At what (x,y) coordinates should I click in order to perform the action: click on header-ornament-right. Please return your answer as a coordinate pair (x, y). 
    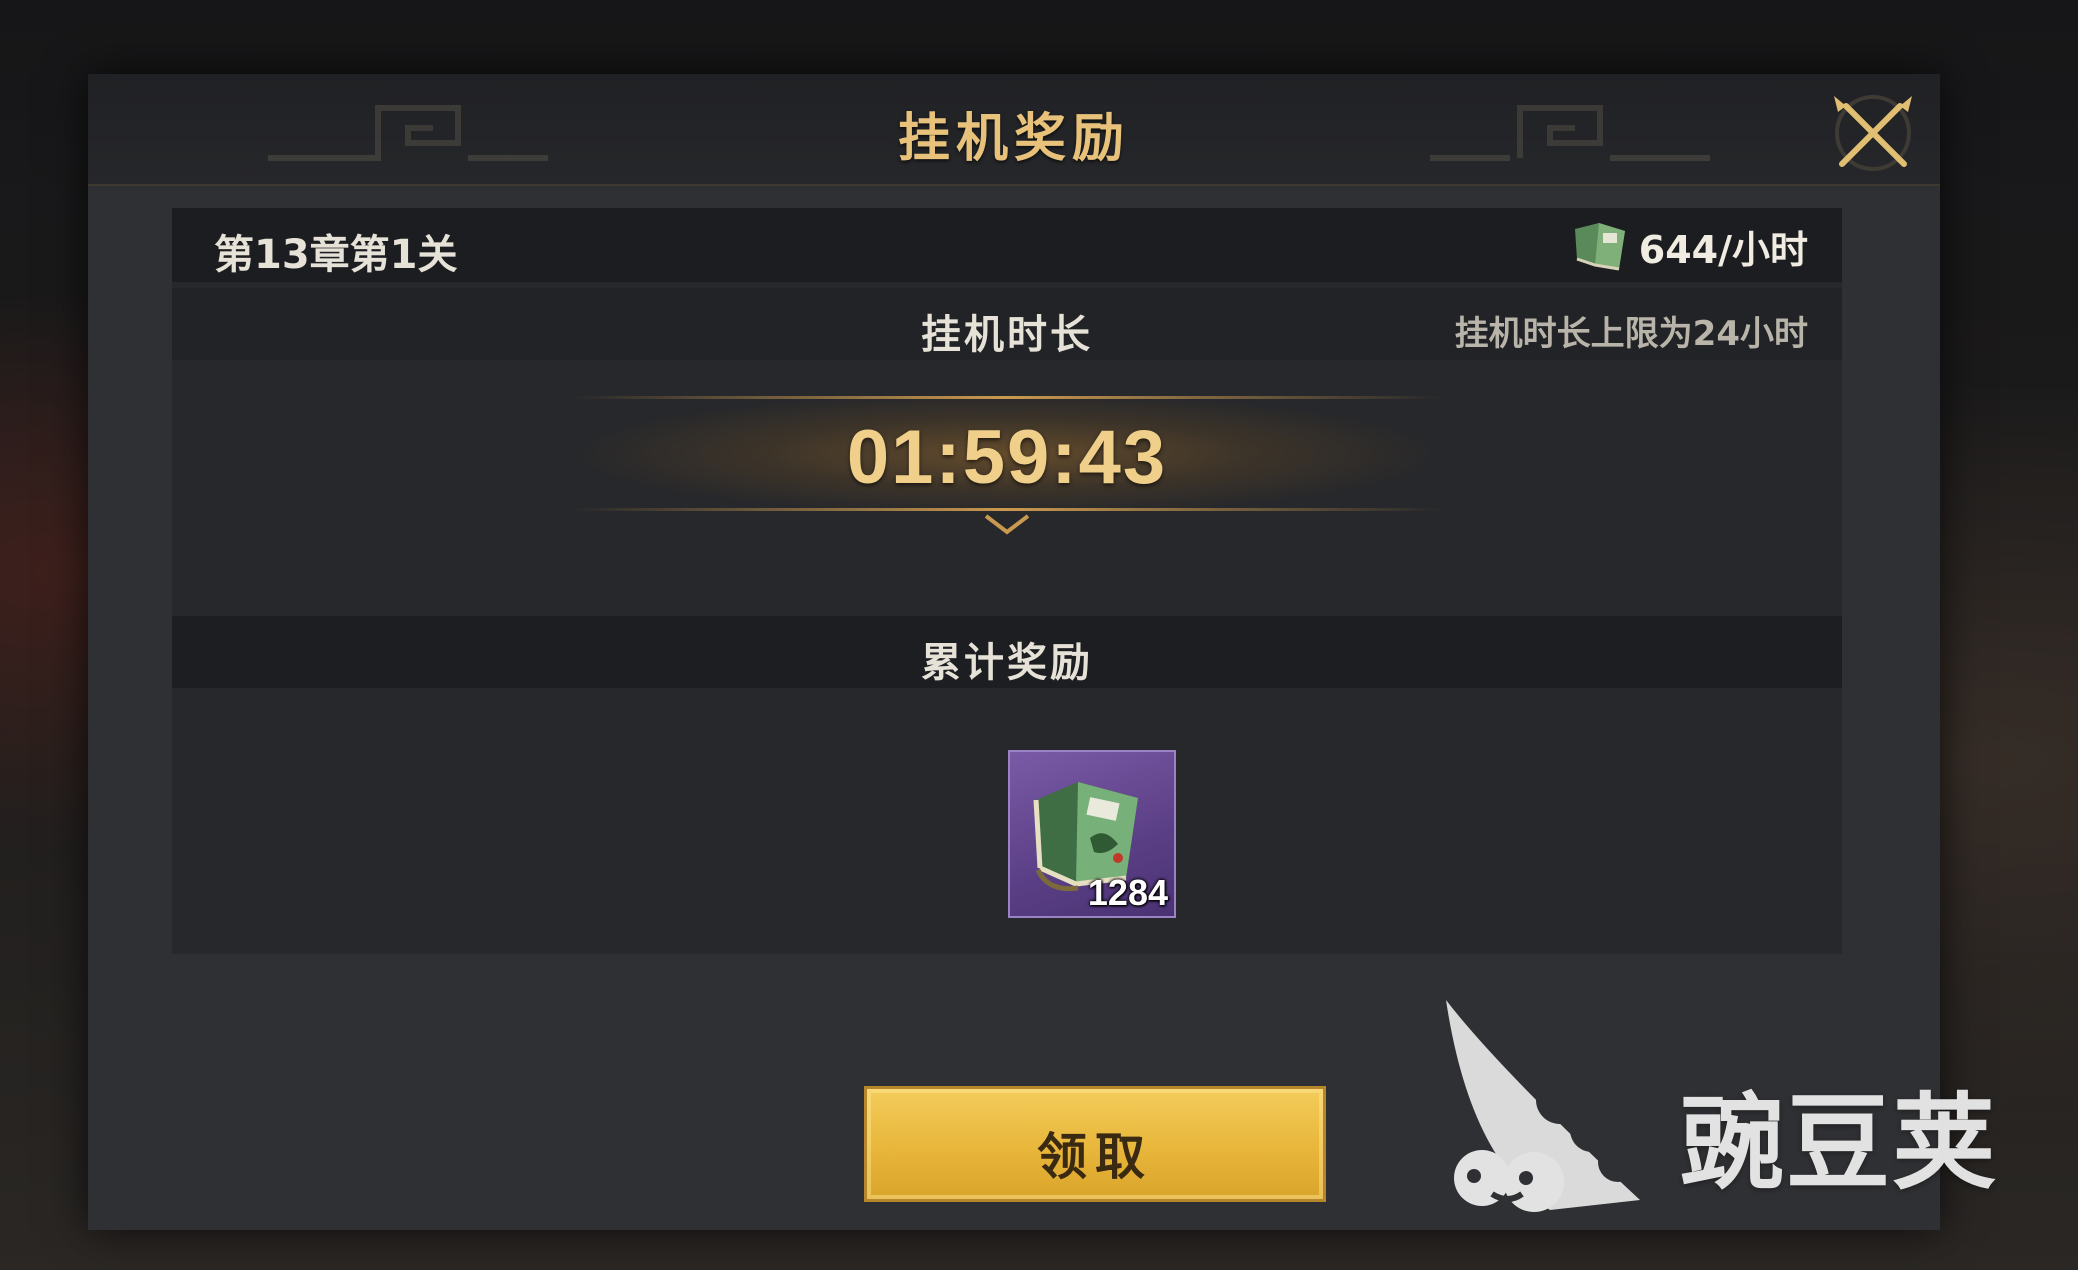
    Looking at the image, I should click on (1570, 133).